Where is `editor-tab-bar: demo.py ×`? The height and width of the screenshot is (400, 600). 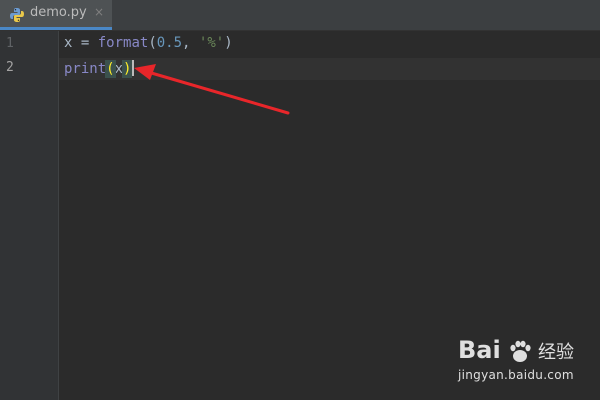
editor-tab-bar: demo.py × is located at coordinates (300, 15).